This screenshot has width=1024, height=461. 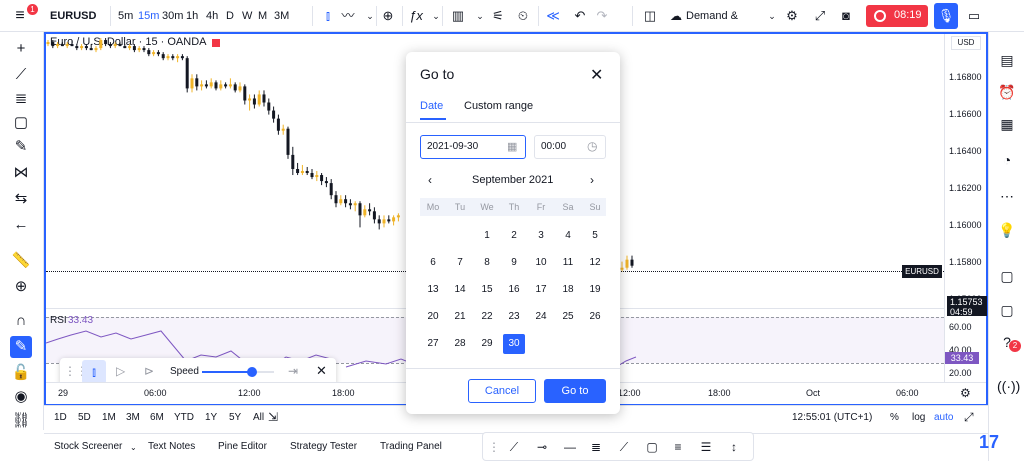 I want to click on arrow-left-icon: ←, so click(x=21, y=225).